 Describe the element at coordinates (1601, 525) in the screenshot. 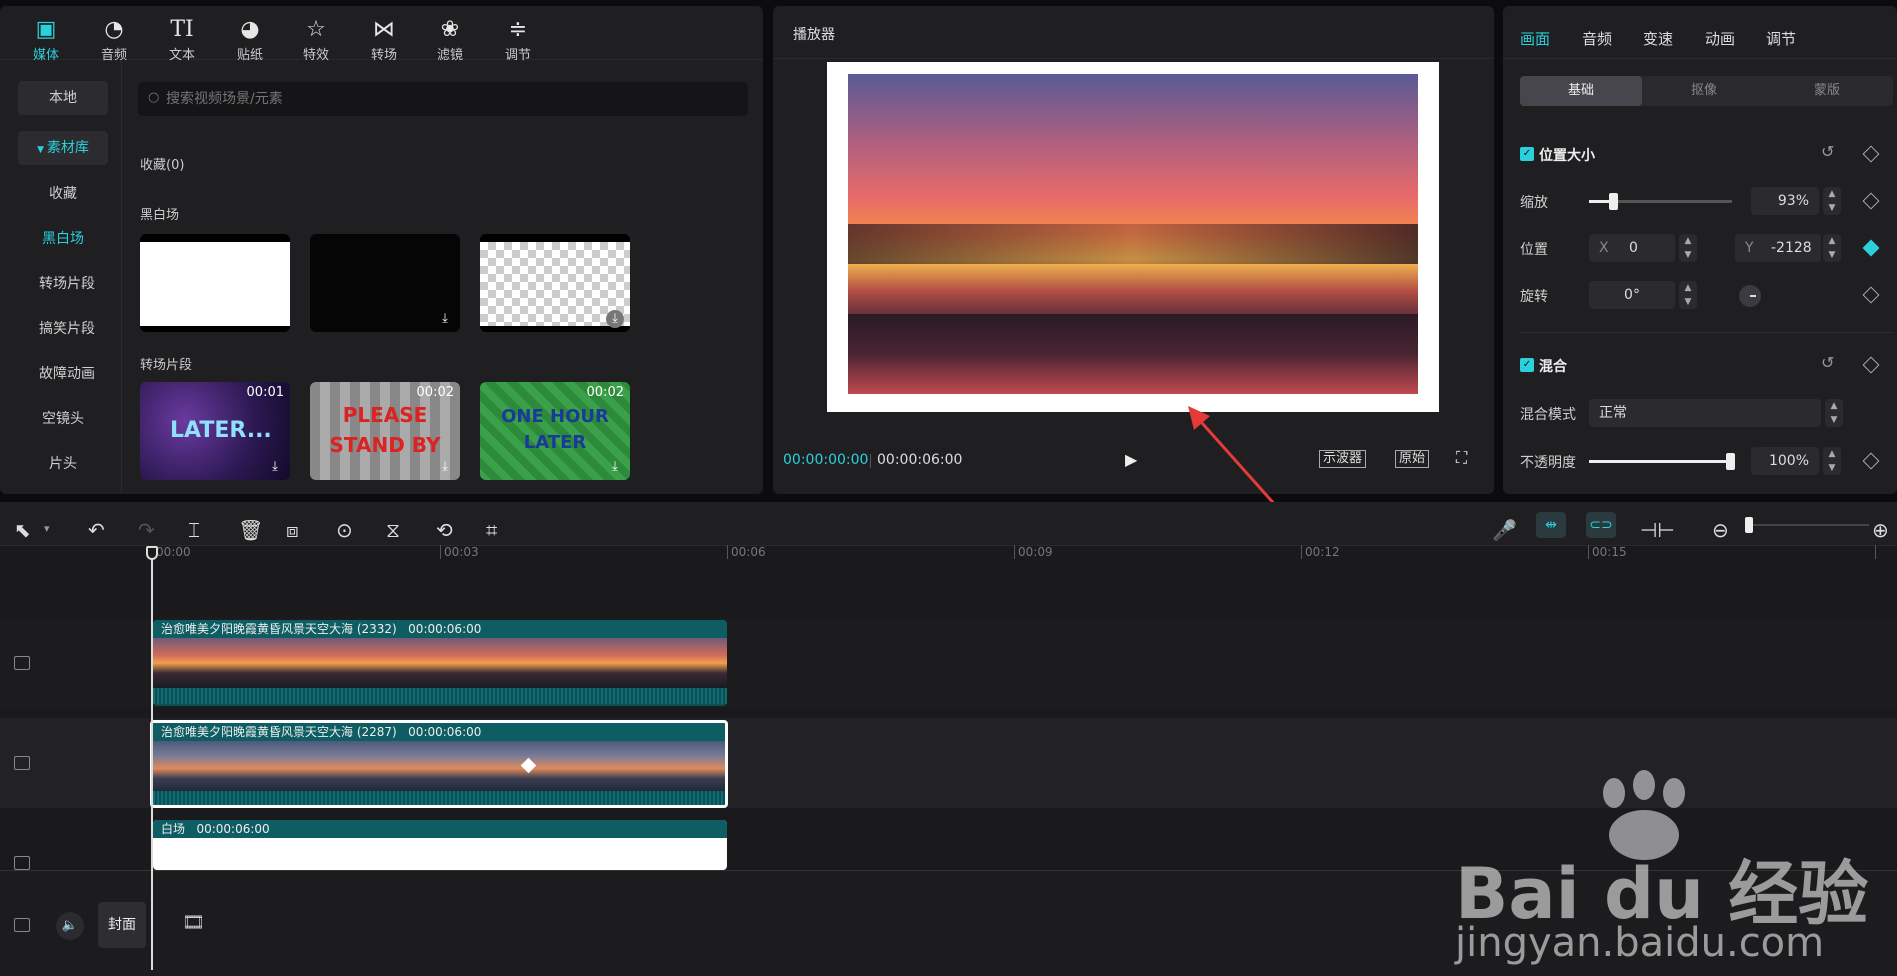

I see `link-button: ⊂⊃` at that location.